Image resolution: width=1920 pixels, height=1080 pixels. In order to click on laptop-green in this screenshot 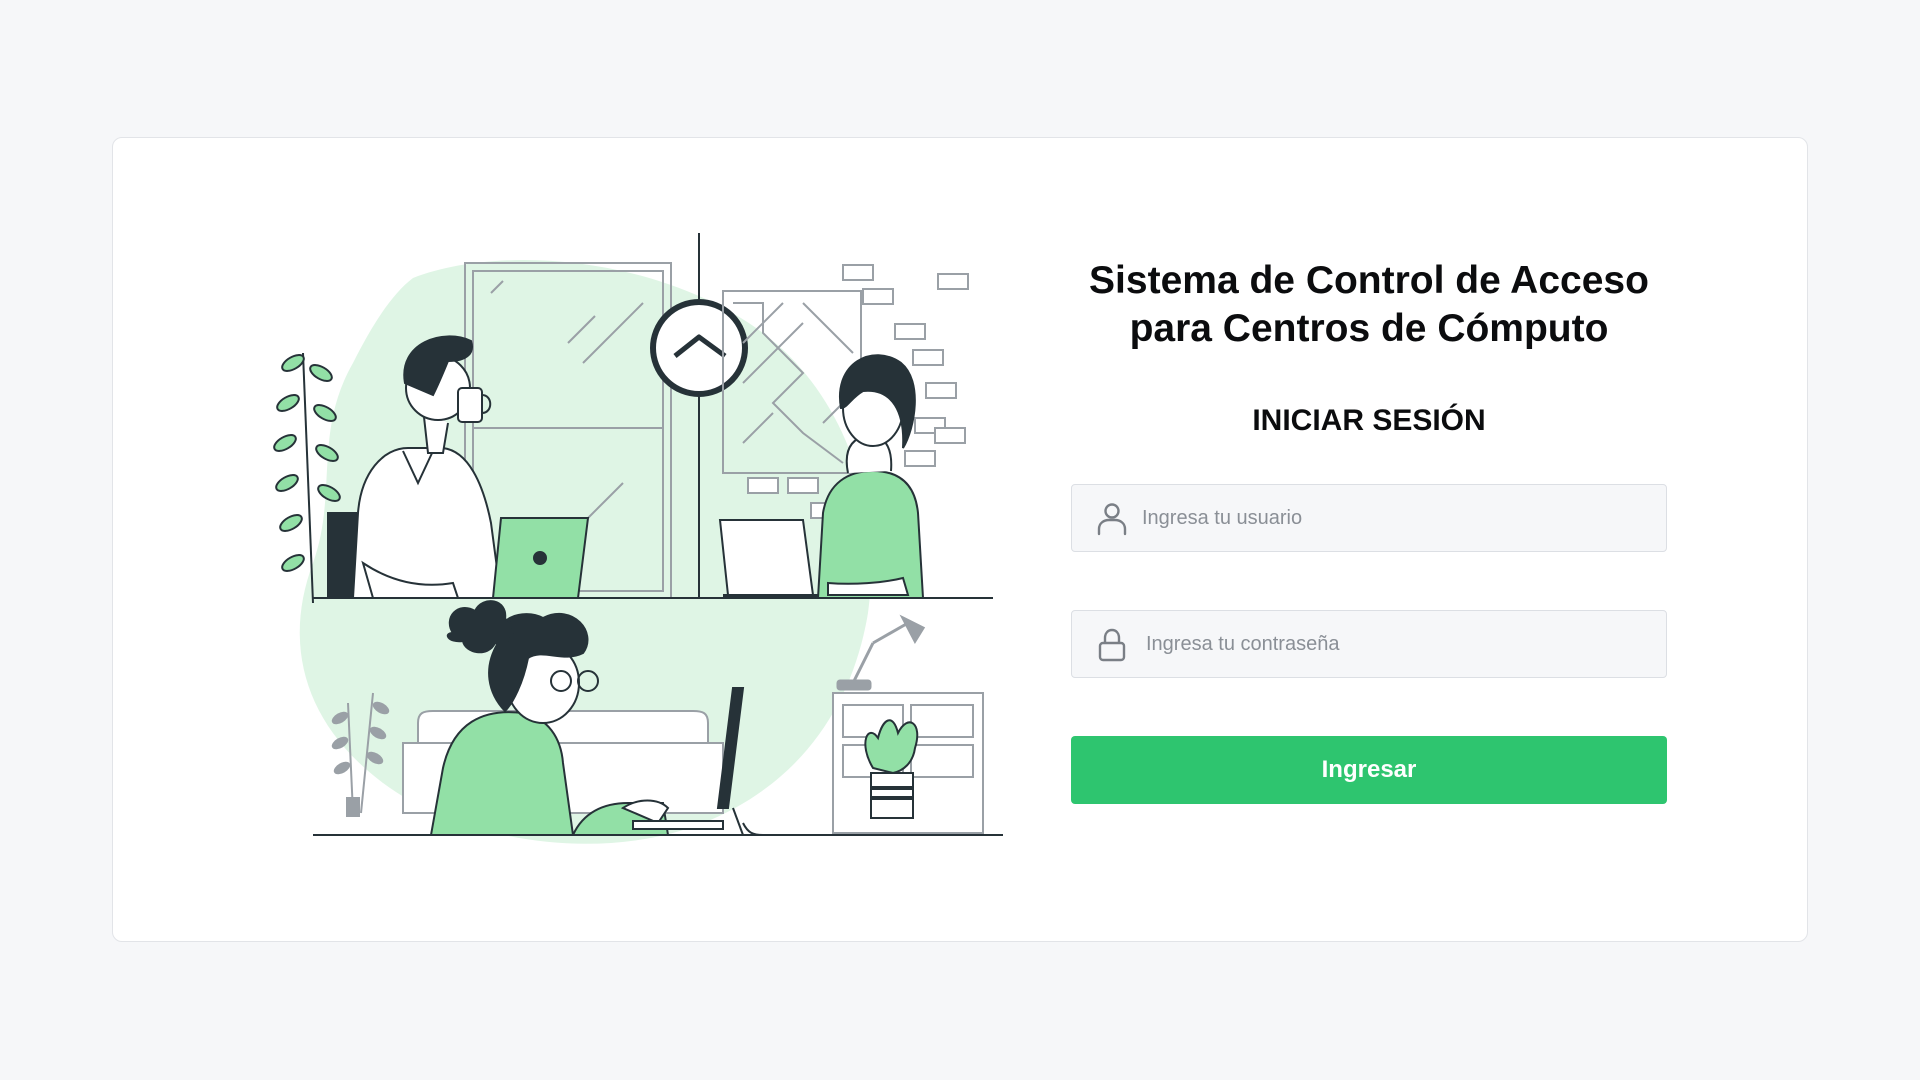, I will do `click(540, 558)`.